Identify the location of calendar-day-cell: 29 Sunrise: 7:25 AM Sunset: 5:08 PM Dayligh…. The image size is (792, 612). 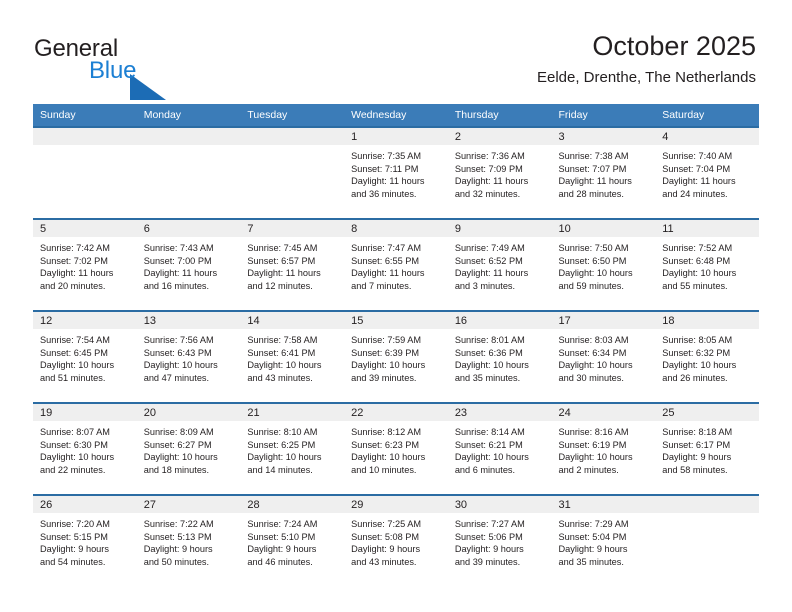
(396, 540).